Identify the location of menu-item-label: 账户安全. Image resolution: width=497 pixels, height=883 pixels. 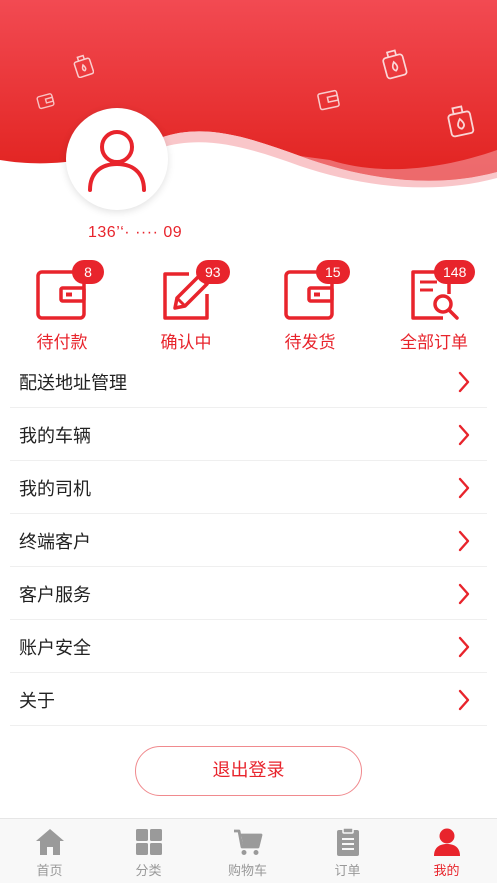
(55, 648).